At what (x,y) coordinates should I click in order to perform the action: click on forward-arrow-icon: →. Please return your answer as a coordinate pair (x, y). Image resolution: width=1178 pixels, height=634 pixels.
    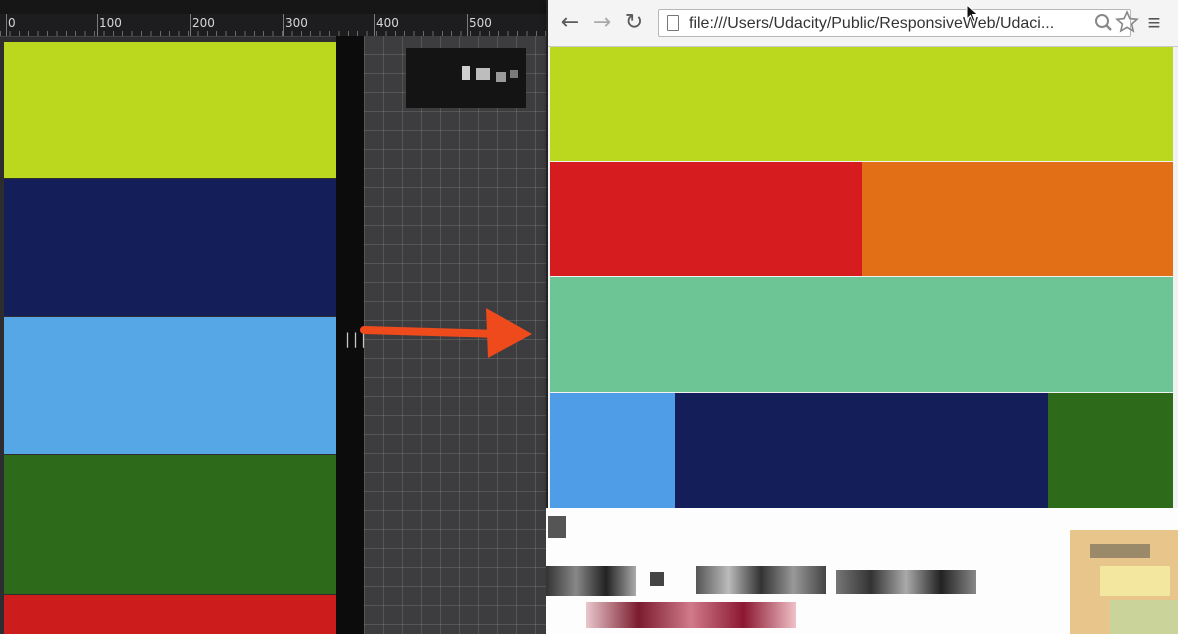
    Looking at the image, I should click on (602, 23).